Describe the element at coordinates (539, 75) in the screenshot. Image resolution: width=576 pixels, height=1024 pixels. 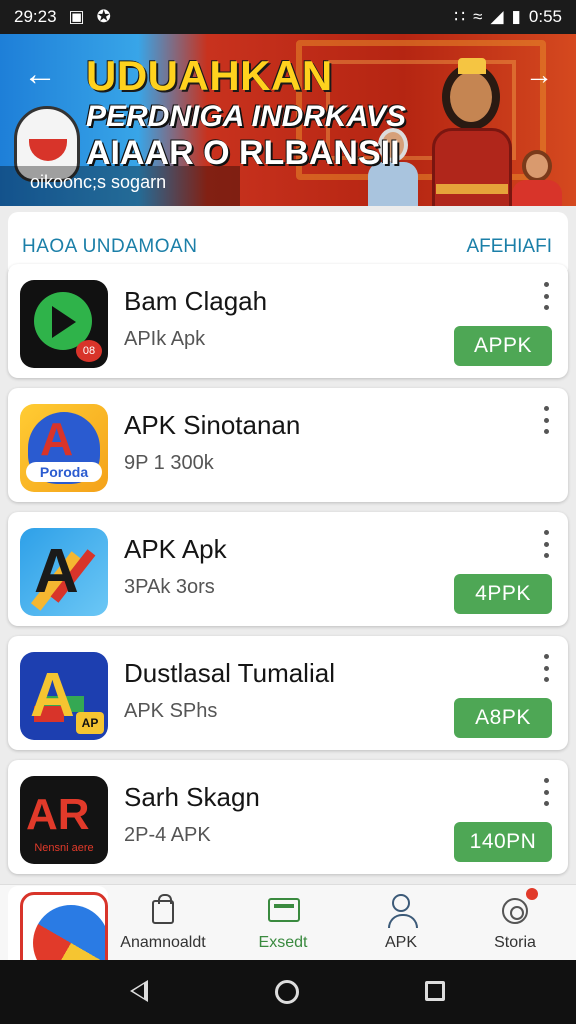
I see `share-icon: →` at that location.